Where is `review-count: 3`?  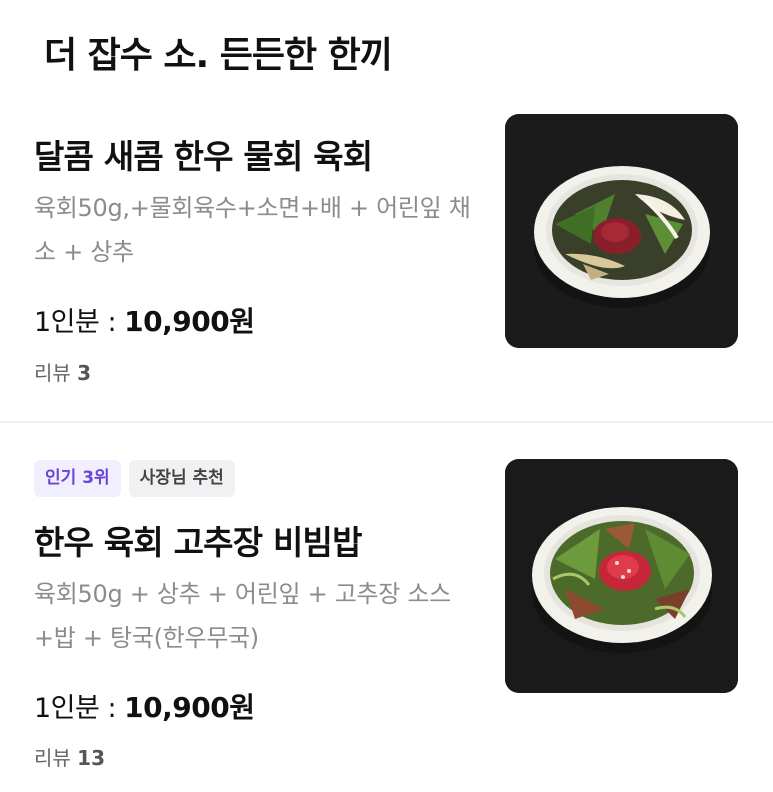
review-count: 3 is located at coordinates (84, 373).